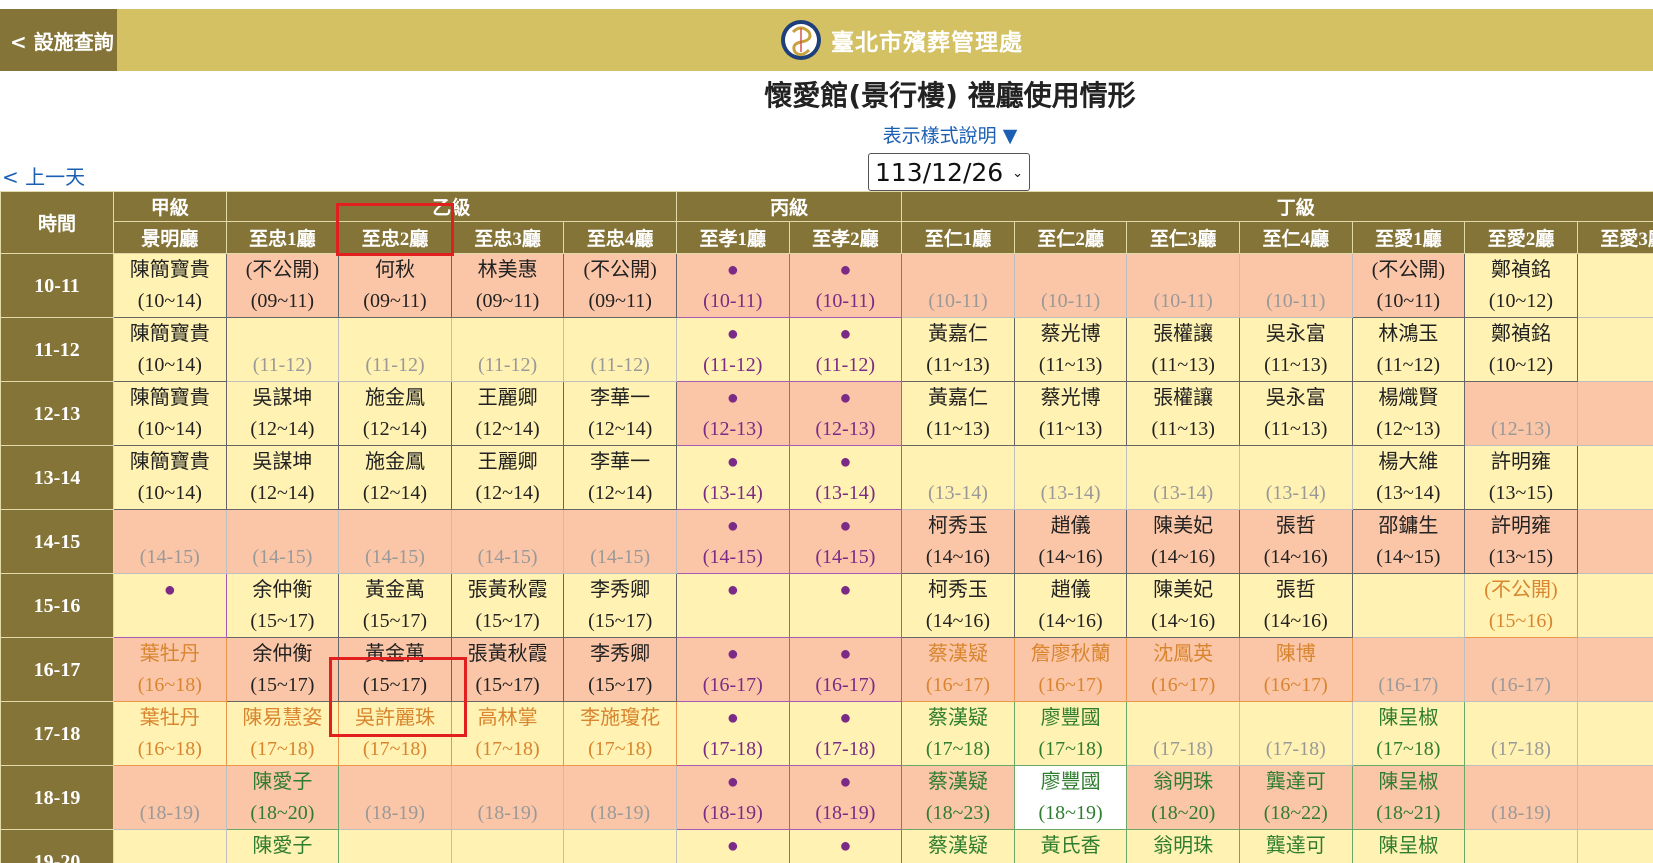 The image size is (1653, 863). What do you see at coordinates (282, 846) in the screenshot?
I see `booking-cell: 陳愛子` at bounding box center [282, 846].